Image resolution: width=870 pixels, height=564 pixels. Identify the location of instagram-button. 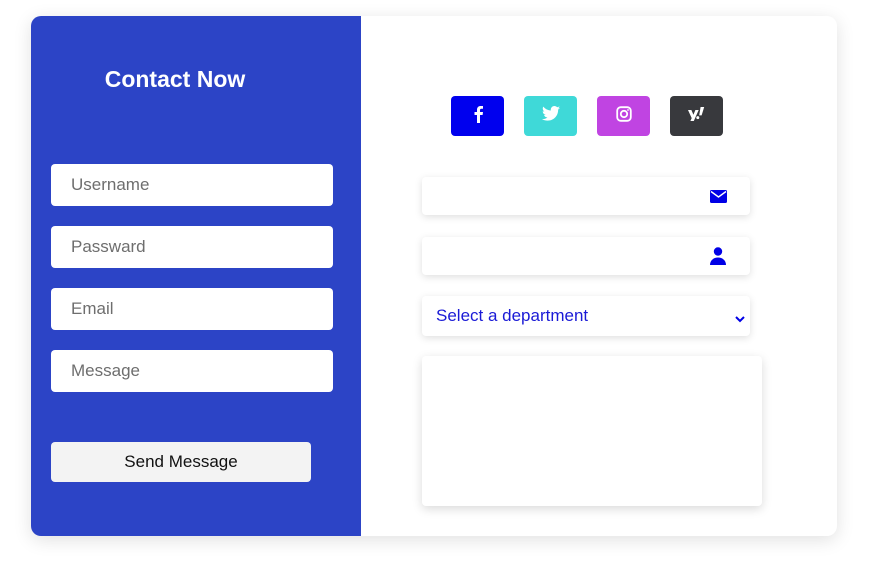
(623, 116).